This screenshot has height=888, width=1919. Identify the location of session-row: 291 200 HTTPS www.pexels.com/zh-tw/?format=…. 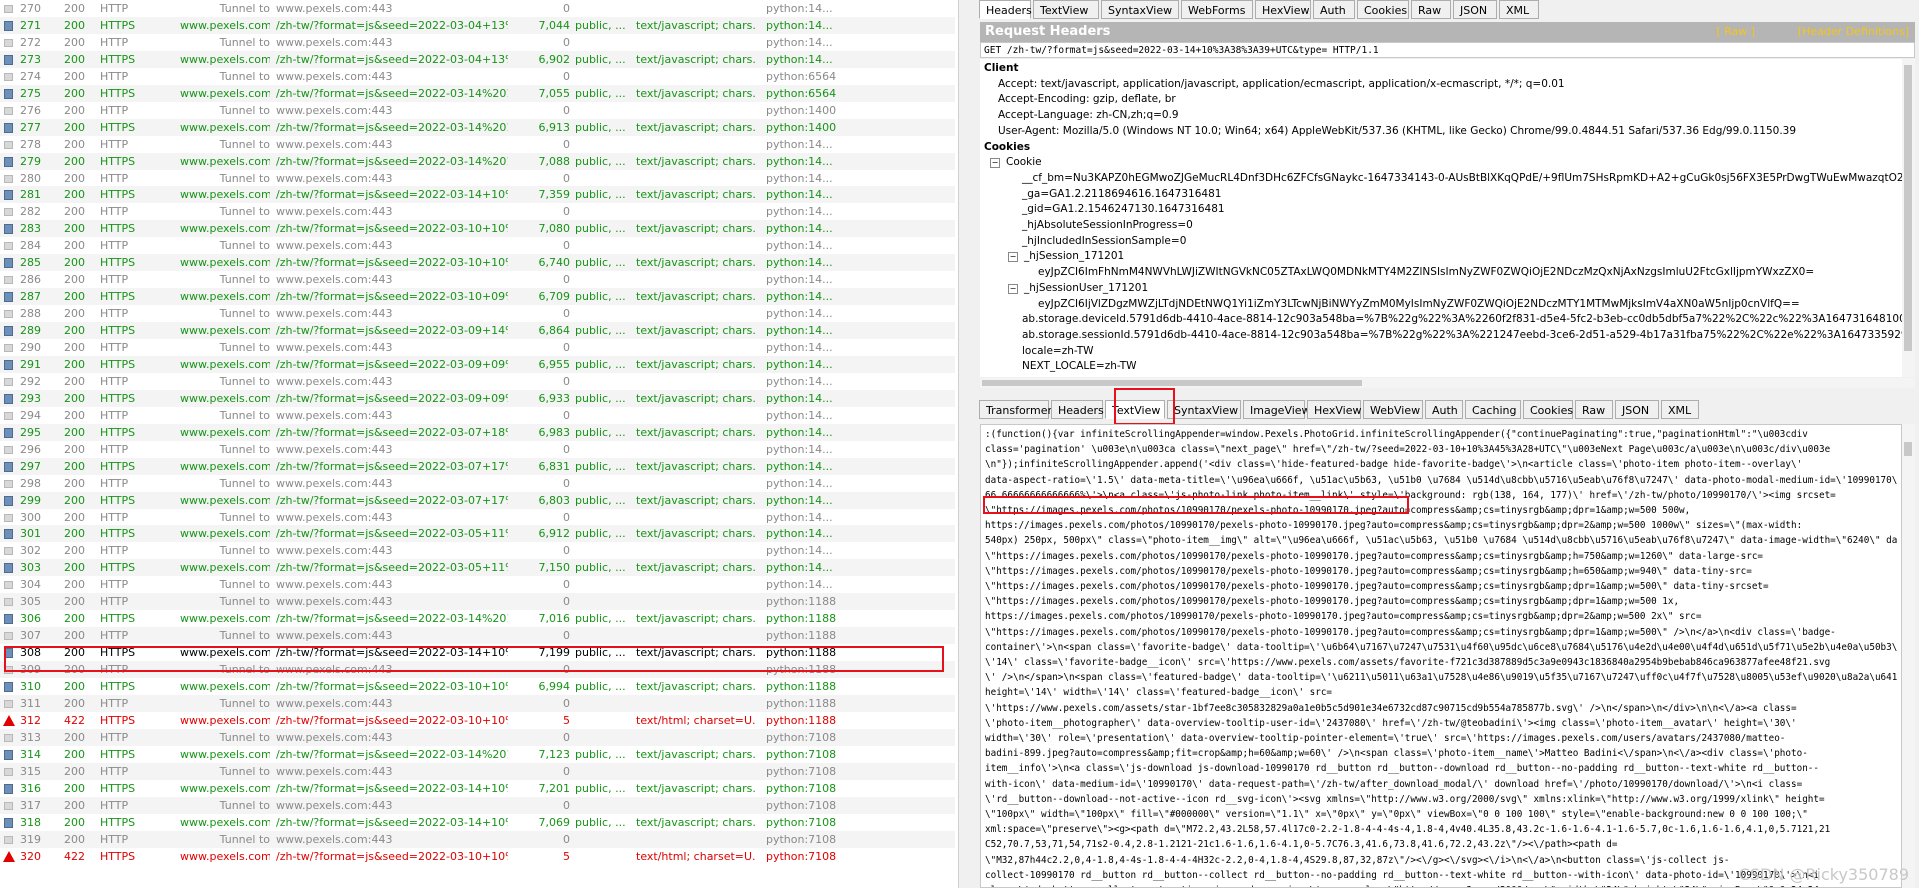
(477, 364).